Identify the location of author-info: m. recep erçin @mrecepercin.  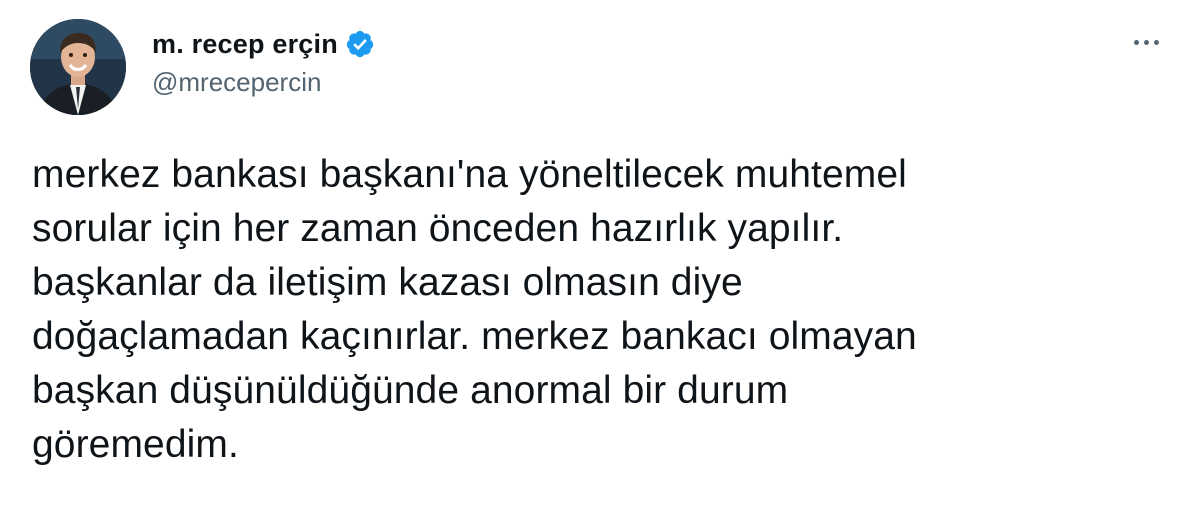
(263, 62).